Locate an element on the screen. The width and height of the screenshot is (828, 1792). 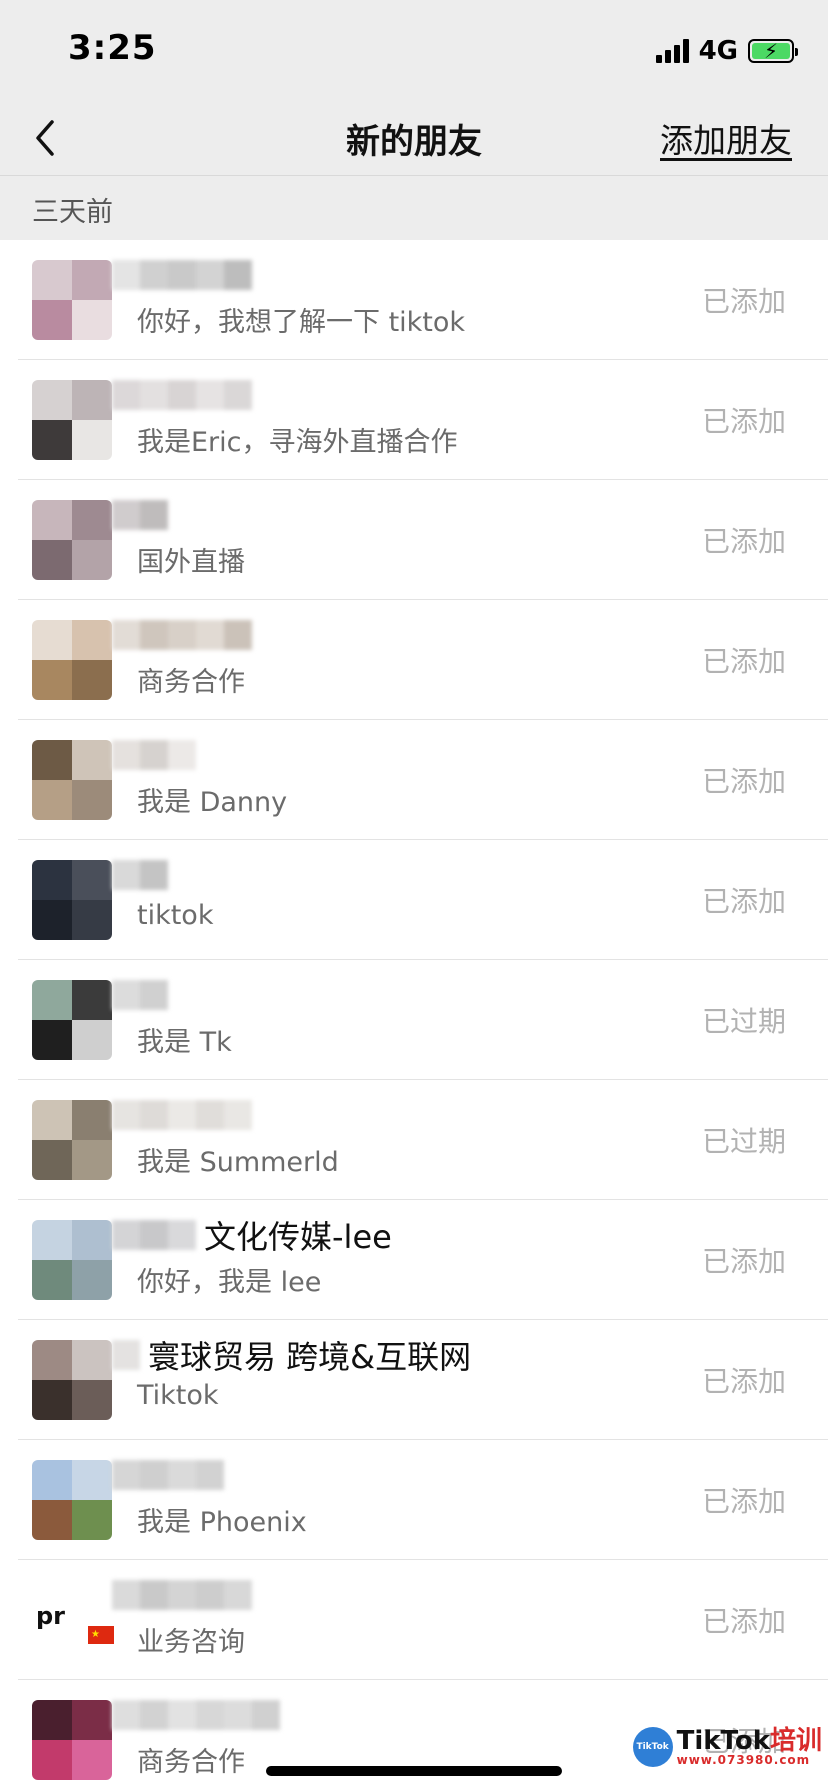
list-item: 我是 Tk 已过期 is located at coordinates (414, 1020).